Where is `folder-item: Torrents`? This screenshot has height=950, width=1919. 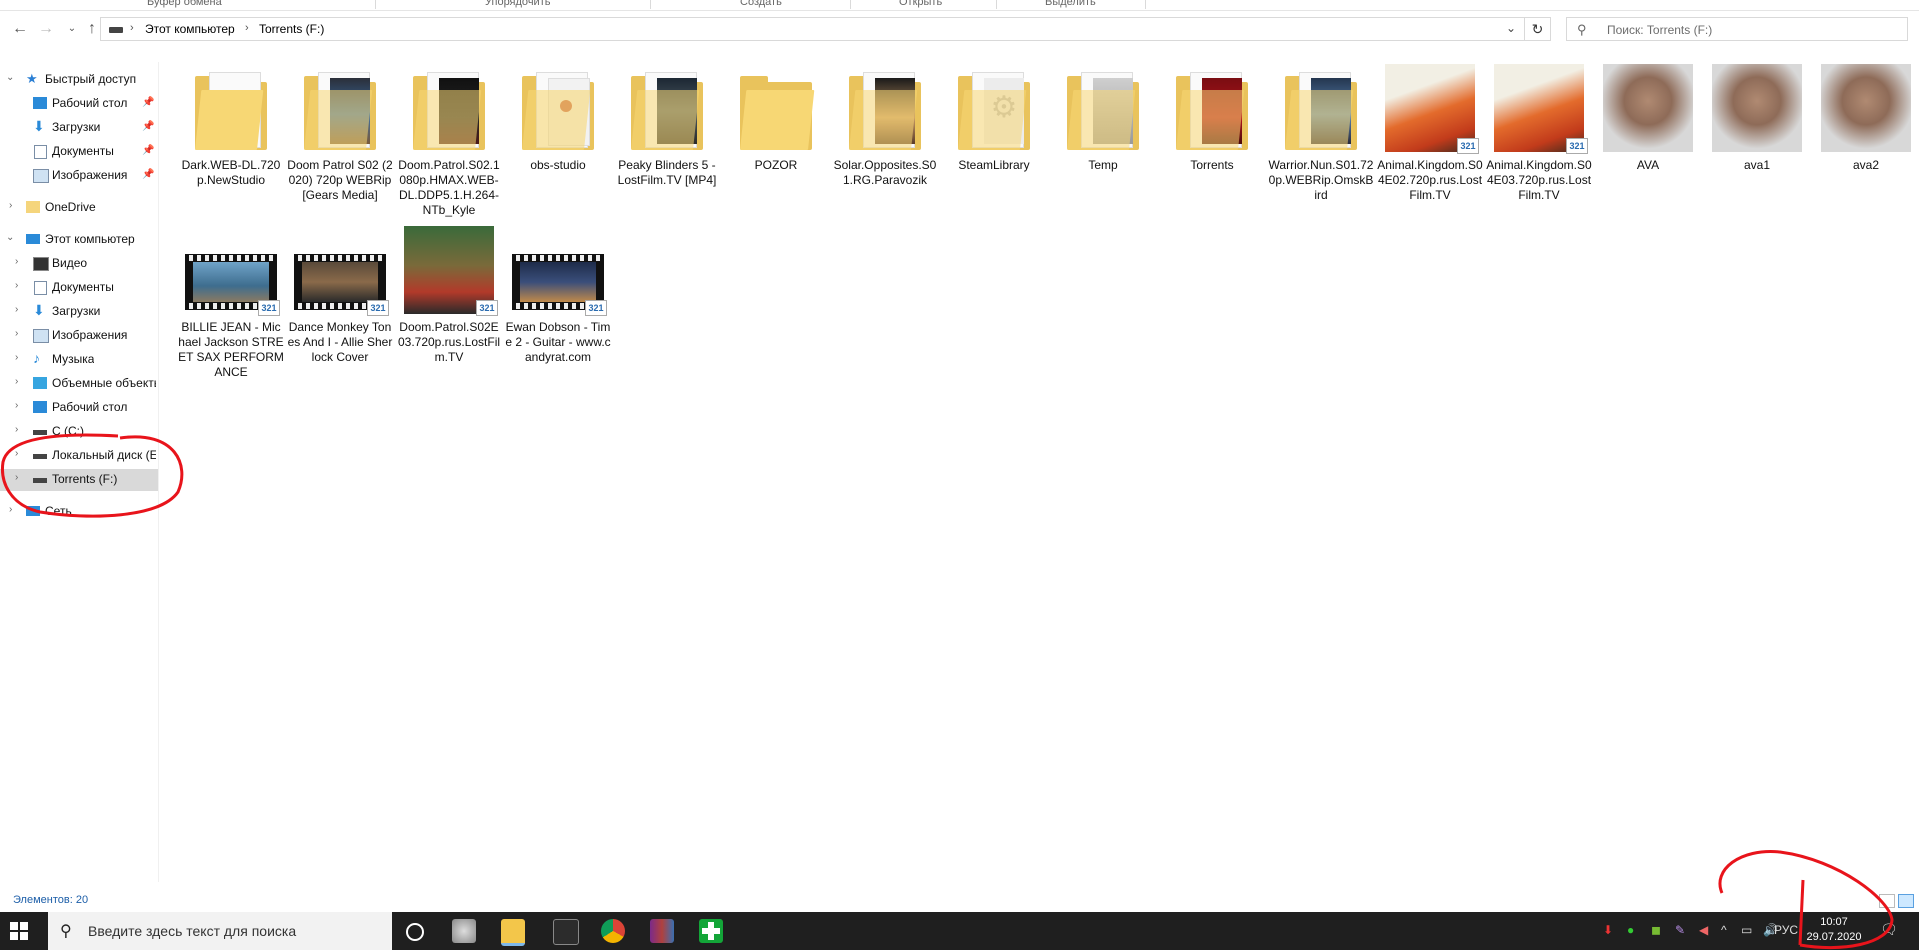
folder-item: Torrents is located at coordinates (1212, 140).